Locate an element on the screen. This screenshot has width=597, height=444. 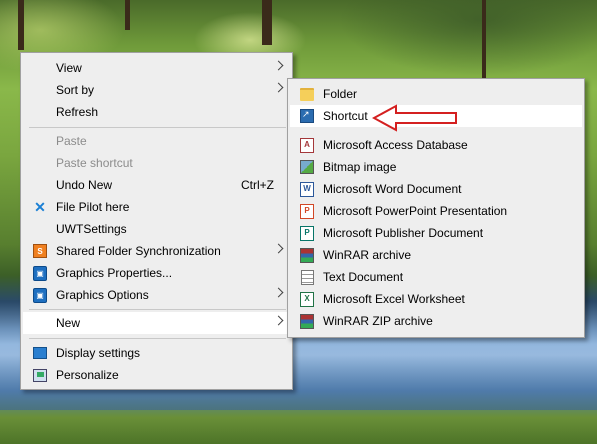
menu-item-display-settings: Display settings is located at coordinates (156, 353).